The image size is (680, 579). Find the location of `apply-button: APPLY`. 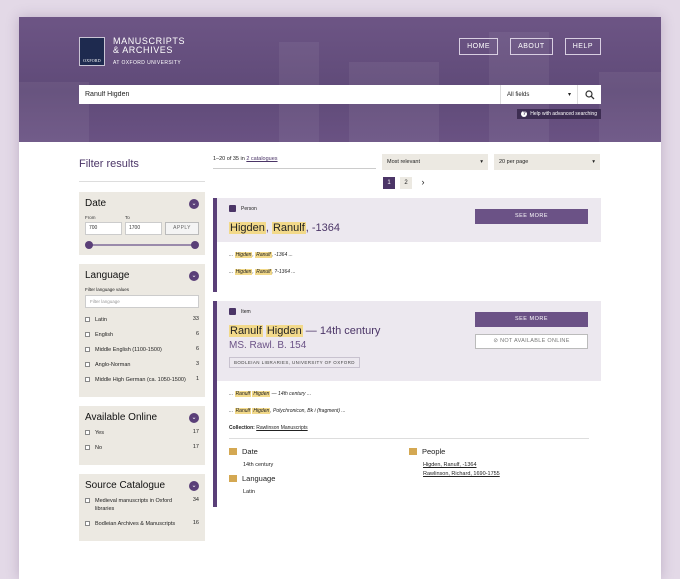

apply-button: APPLY is located at coordinates (182, 228).